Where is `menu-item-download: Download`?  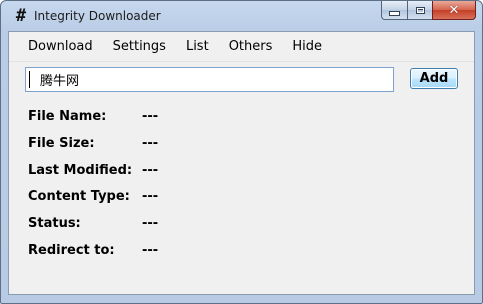 menu-item-download: Download is located at coordinates (60, 47).